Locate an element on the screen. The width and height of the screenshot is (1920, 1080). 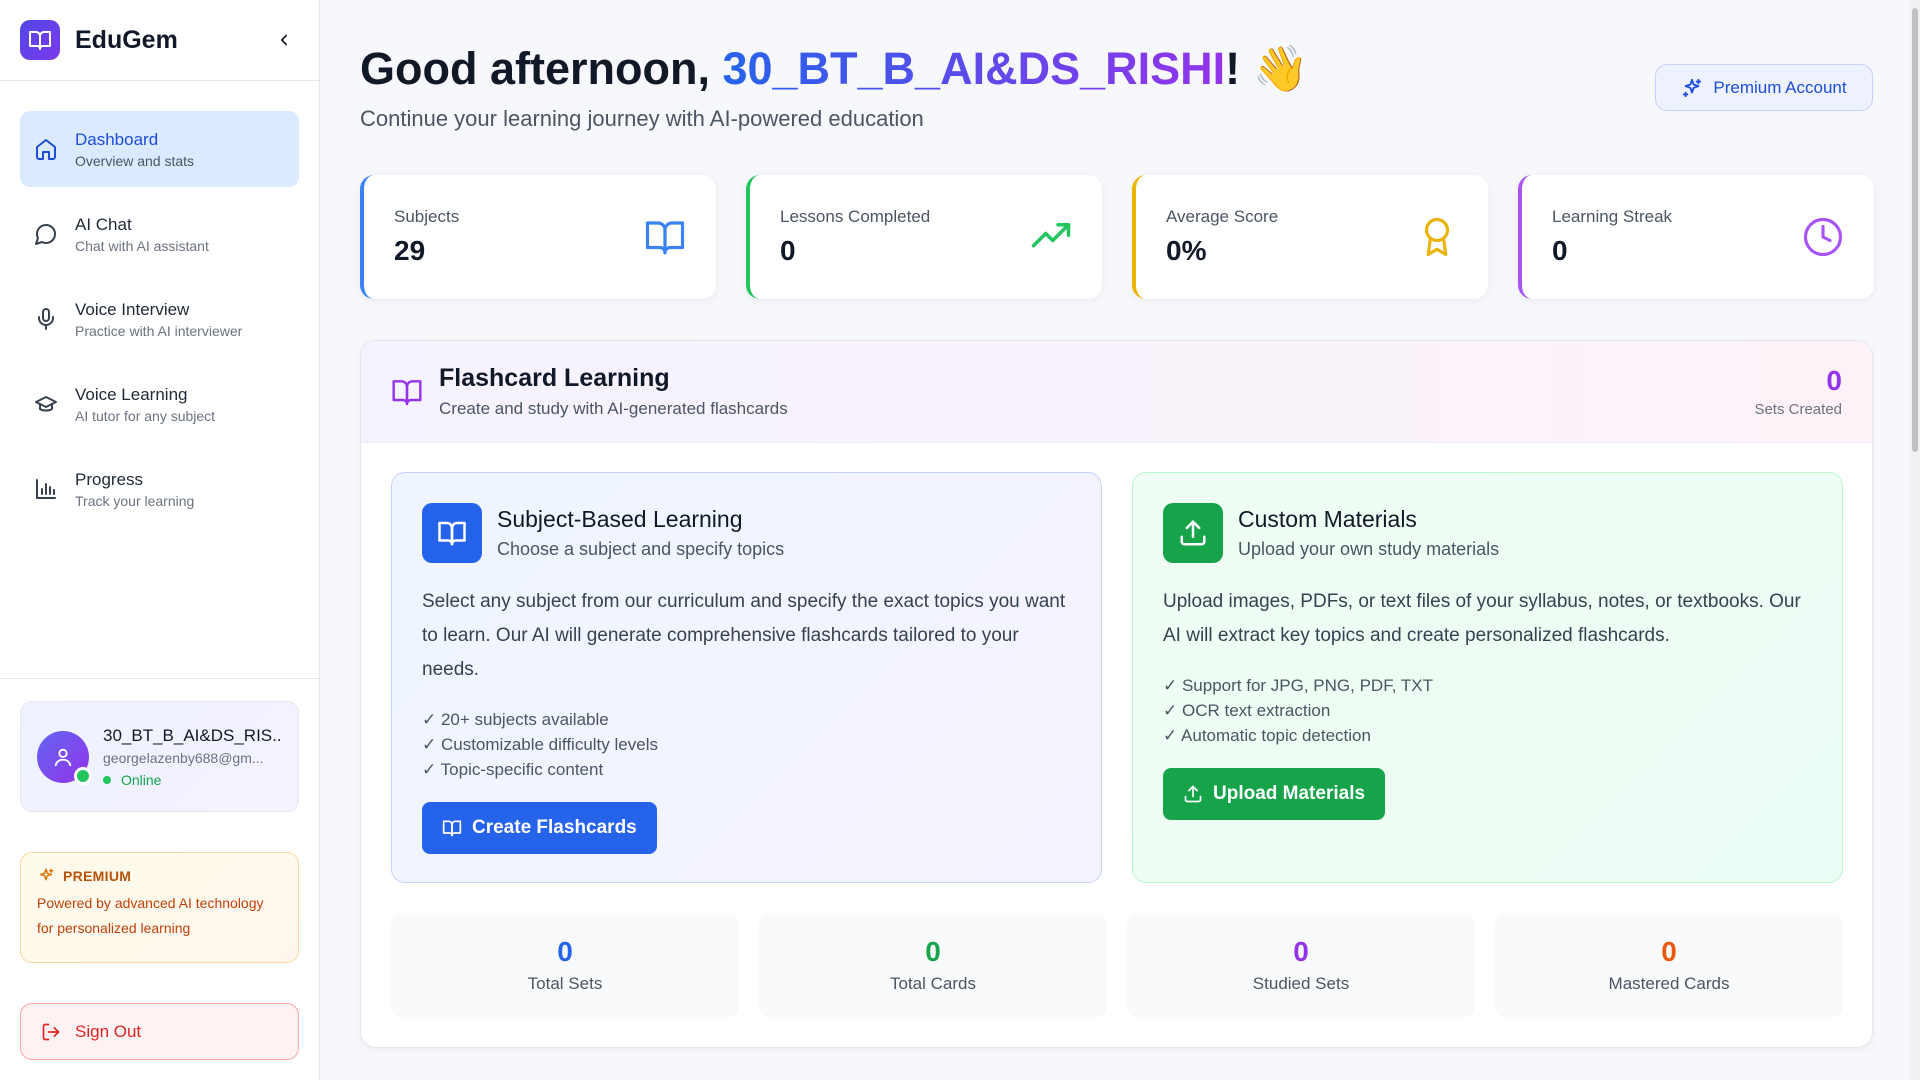
greeting-prefix: Good afternoon, is located at coordinates (541, 68).